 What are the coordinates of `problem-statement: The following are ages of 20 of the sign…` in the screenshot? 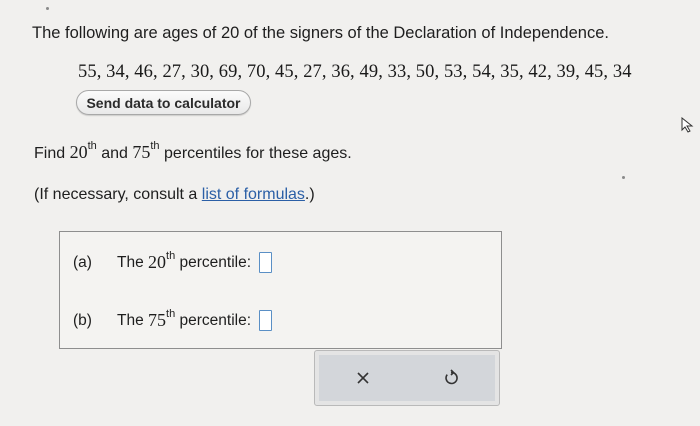 It's located at (320, 33).